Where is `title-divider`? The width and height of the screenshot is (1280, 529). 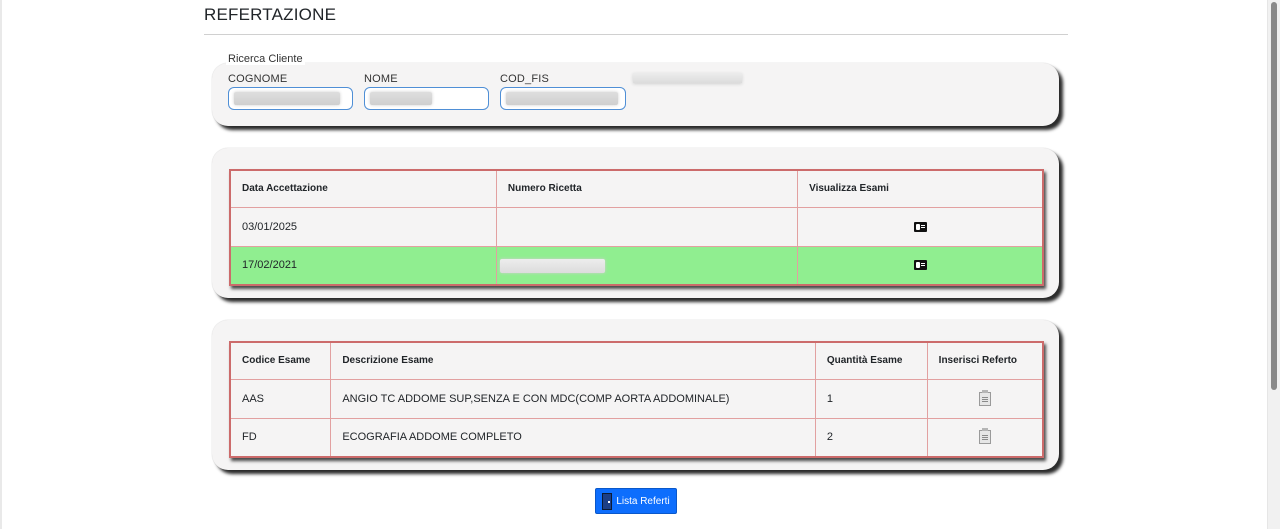 title-divider is located at coordinates (636, 34).